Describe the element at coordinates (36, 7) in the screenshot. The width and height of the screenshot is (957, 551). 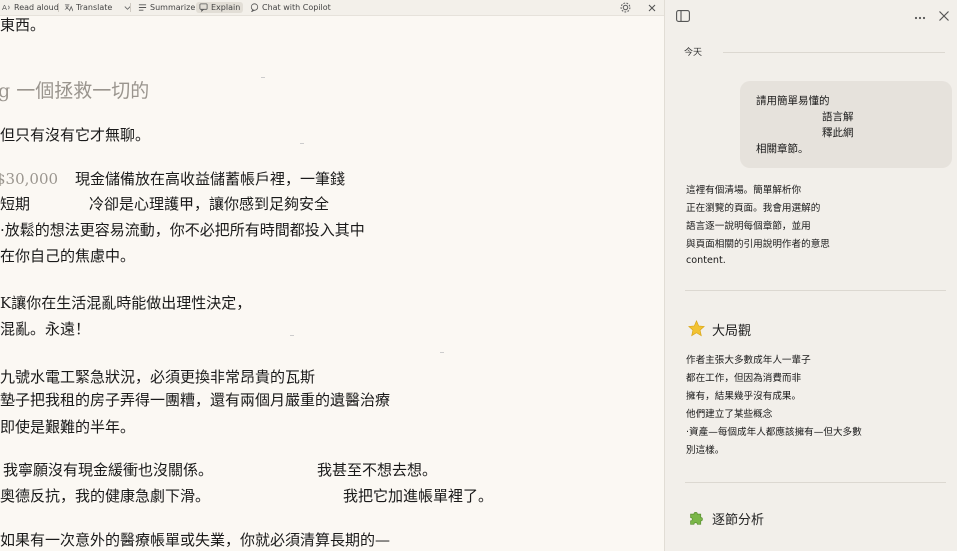
I see `read-aloud-label: Read aloud` at that location.